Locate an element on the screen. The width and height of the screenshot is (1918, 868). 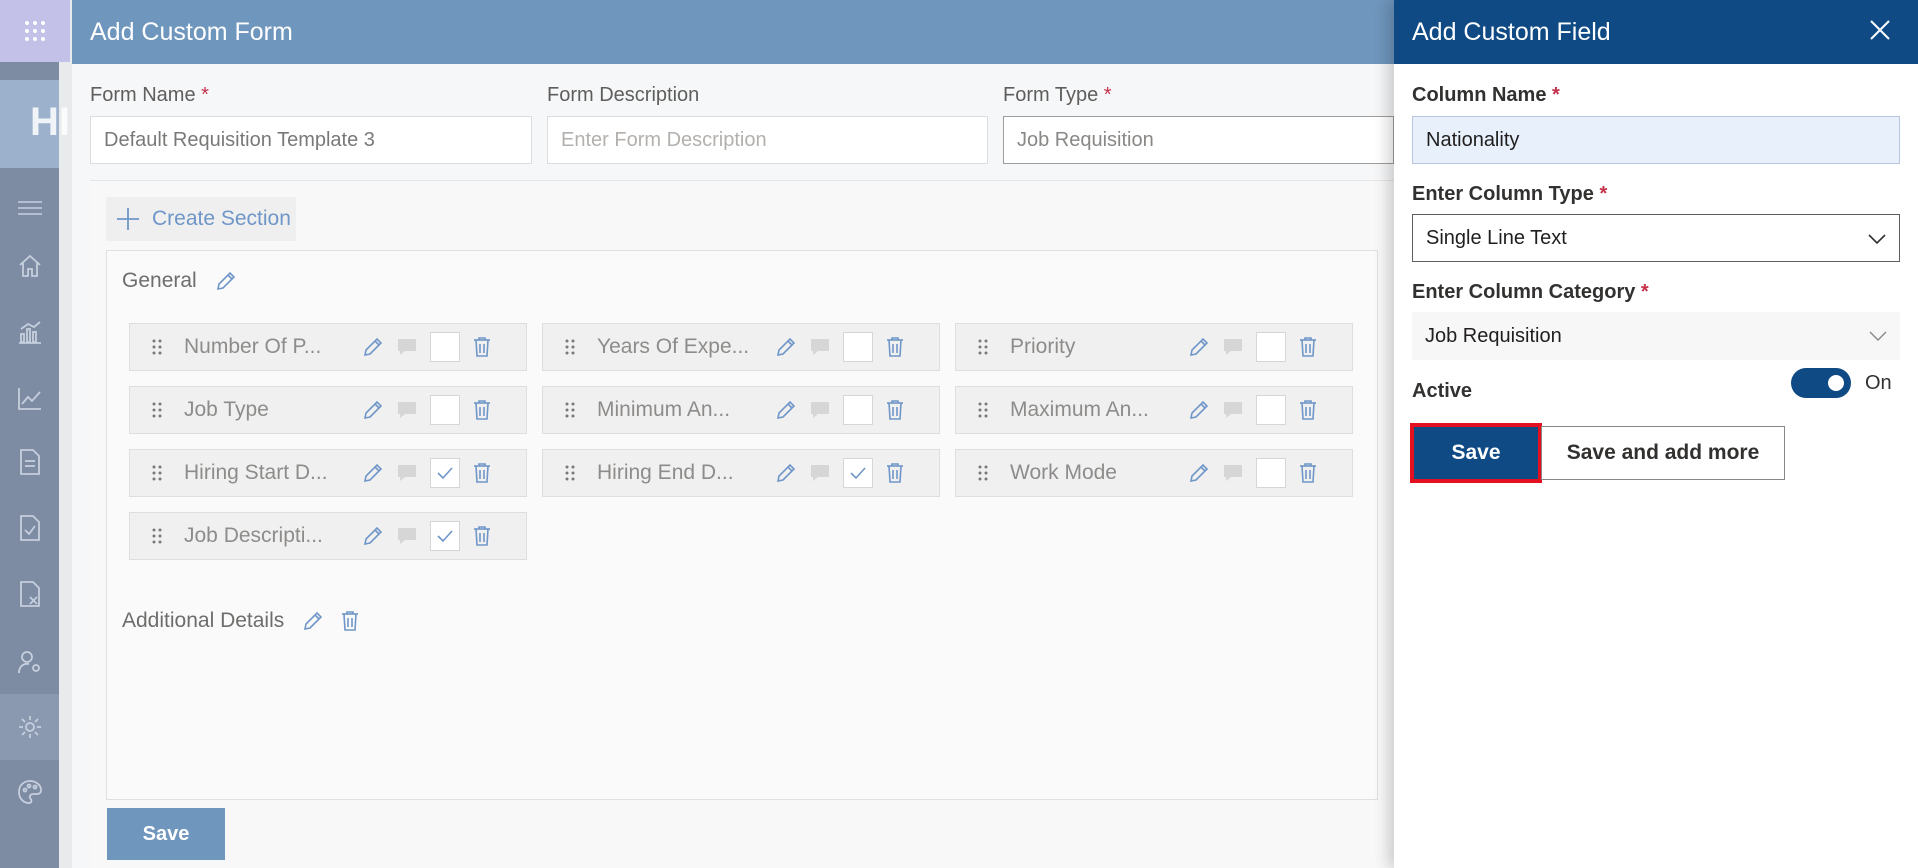
document-icon is located at coordinates (30, 462).